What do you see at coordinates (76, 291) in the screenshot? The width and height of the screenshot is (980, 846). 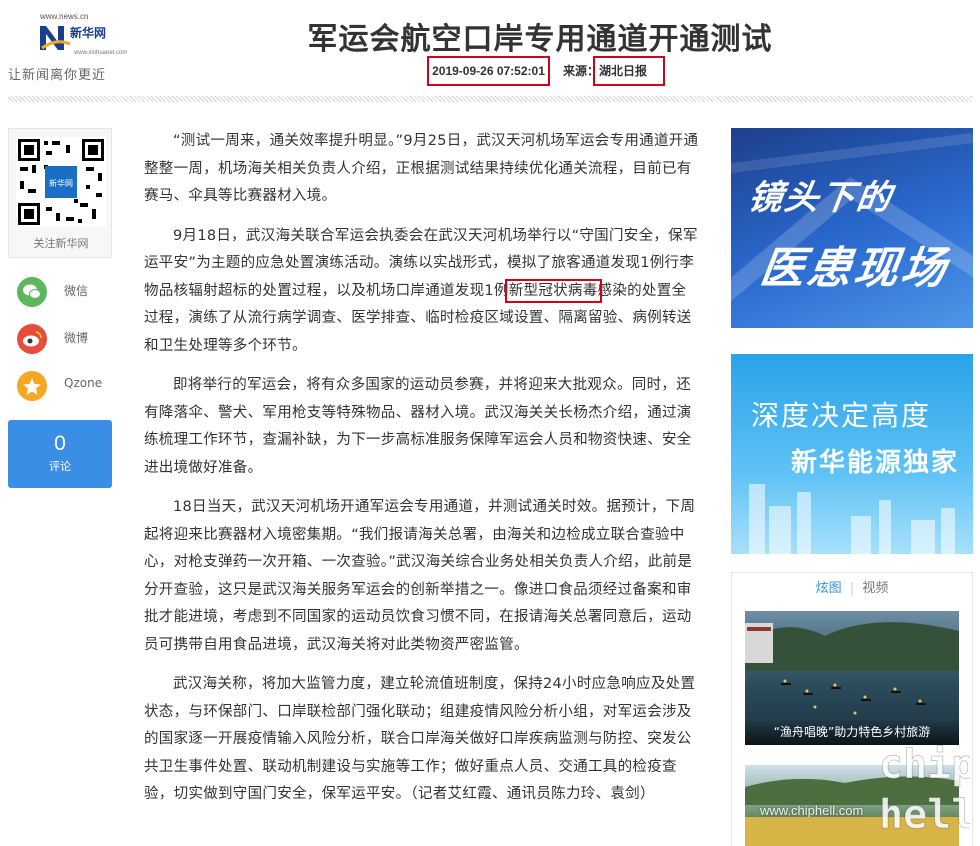 I see `share-wechat-label: 微信` at bounding box center [76, 291].